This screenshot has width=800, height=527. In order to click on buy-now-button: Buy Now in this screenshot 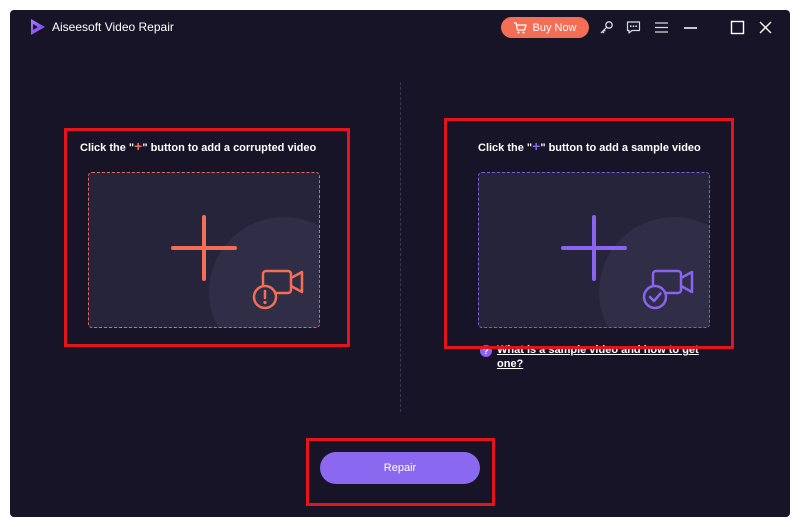, I will do `click(545, 27)`.